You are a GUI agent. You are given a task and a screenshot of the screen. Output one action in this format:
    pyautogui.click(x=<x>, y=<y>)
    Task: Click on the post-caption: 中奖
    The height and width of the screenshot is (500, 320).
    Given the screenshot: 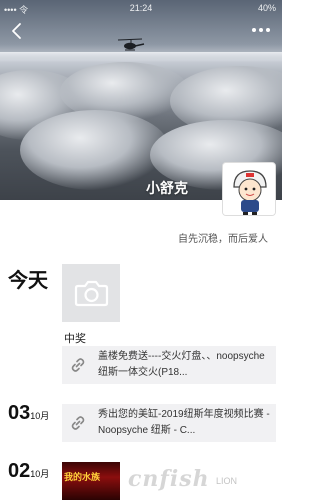 What is the action you would take?
    pyautogui.click(x=75, y=339)
    